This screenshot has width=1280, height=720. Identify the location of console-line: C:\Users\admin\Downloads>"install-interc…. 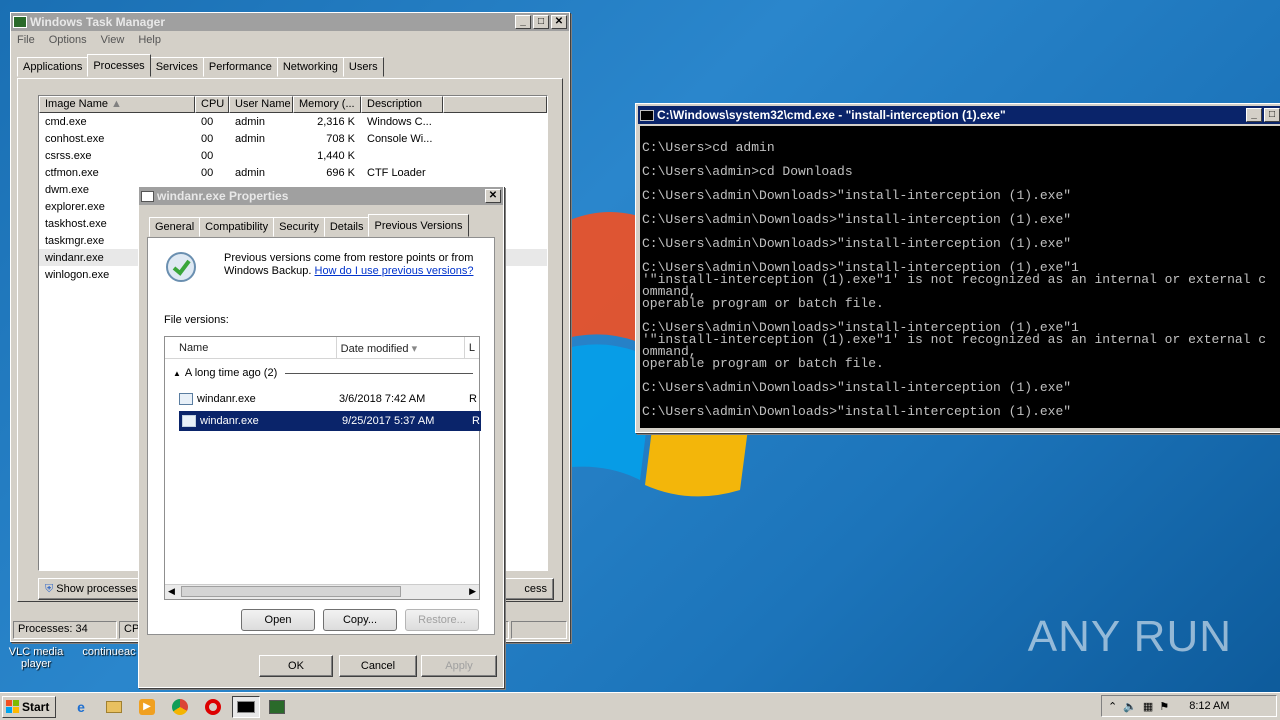
(857, 387).